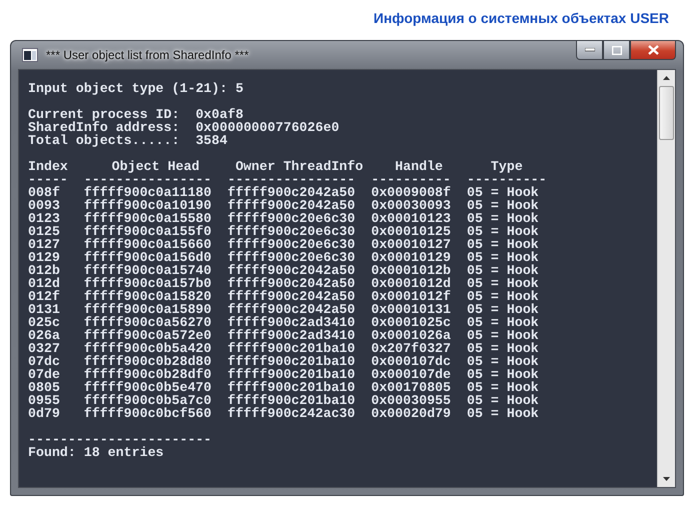 The height and width of the screenshot is (509, 697). I want to click on table-cell: fffff900c0a157b0, so click(148, 283).